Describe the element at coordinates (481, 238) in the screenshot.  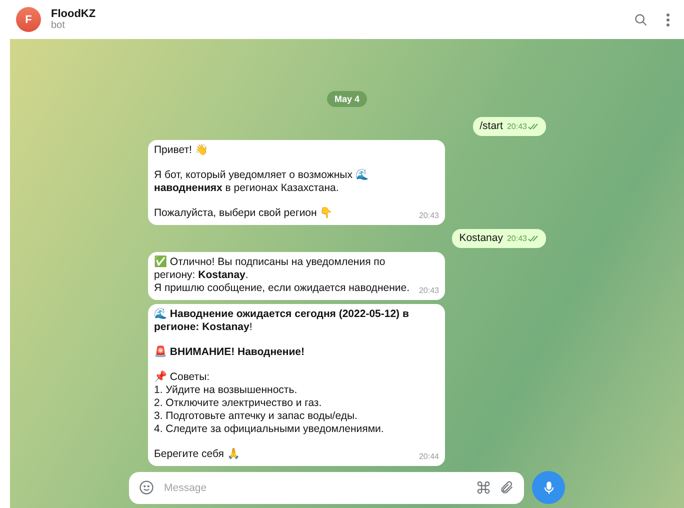
I see `message-text: Kostanay` at that location.